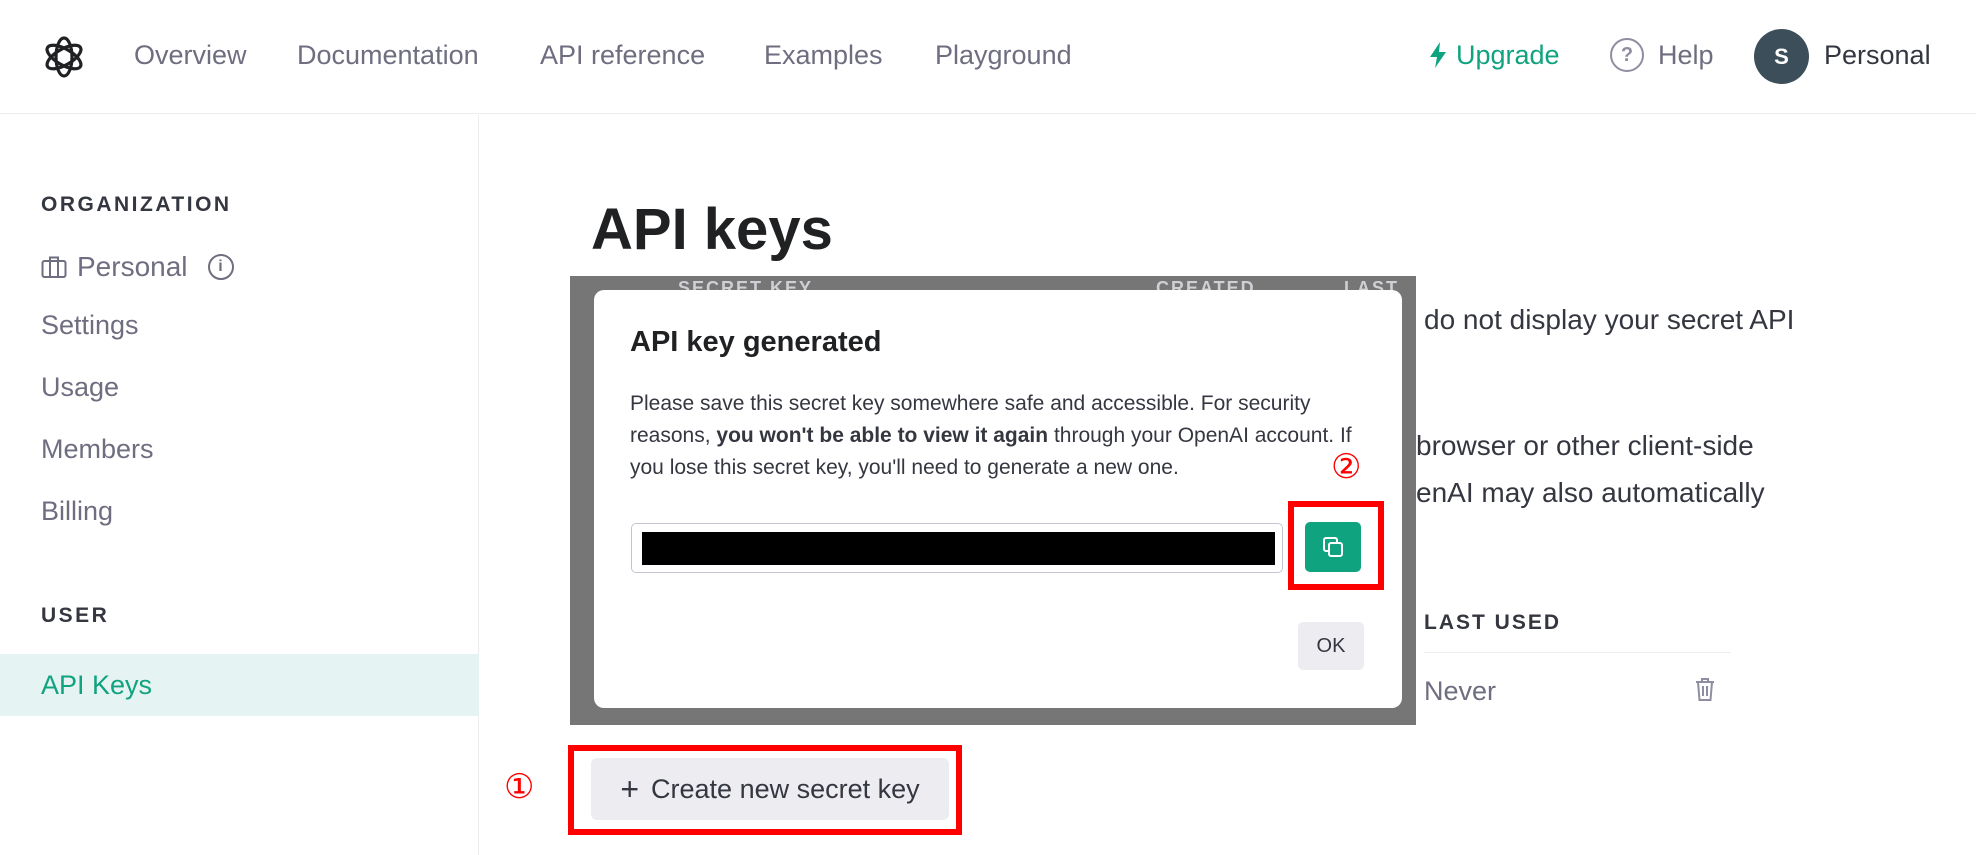  I want to click on sidebar-org-personal: Personal i, so click(137, 267).